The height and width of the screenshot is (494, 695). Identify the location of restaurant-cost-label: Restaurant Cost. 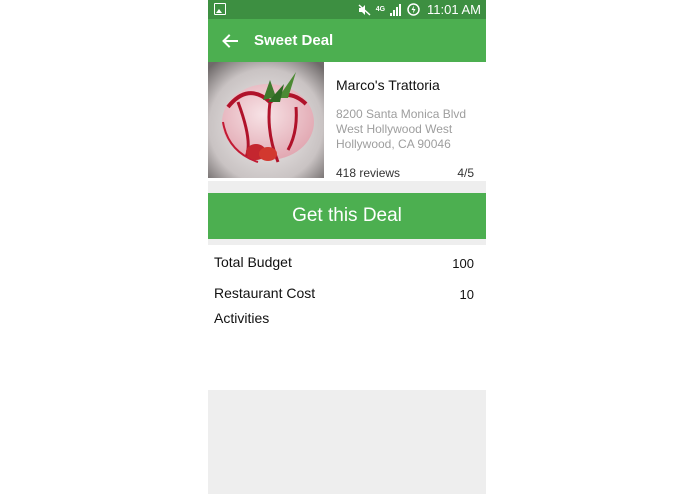
(265, 293).